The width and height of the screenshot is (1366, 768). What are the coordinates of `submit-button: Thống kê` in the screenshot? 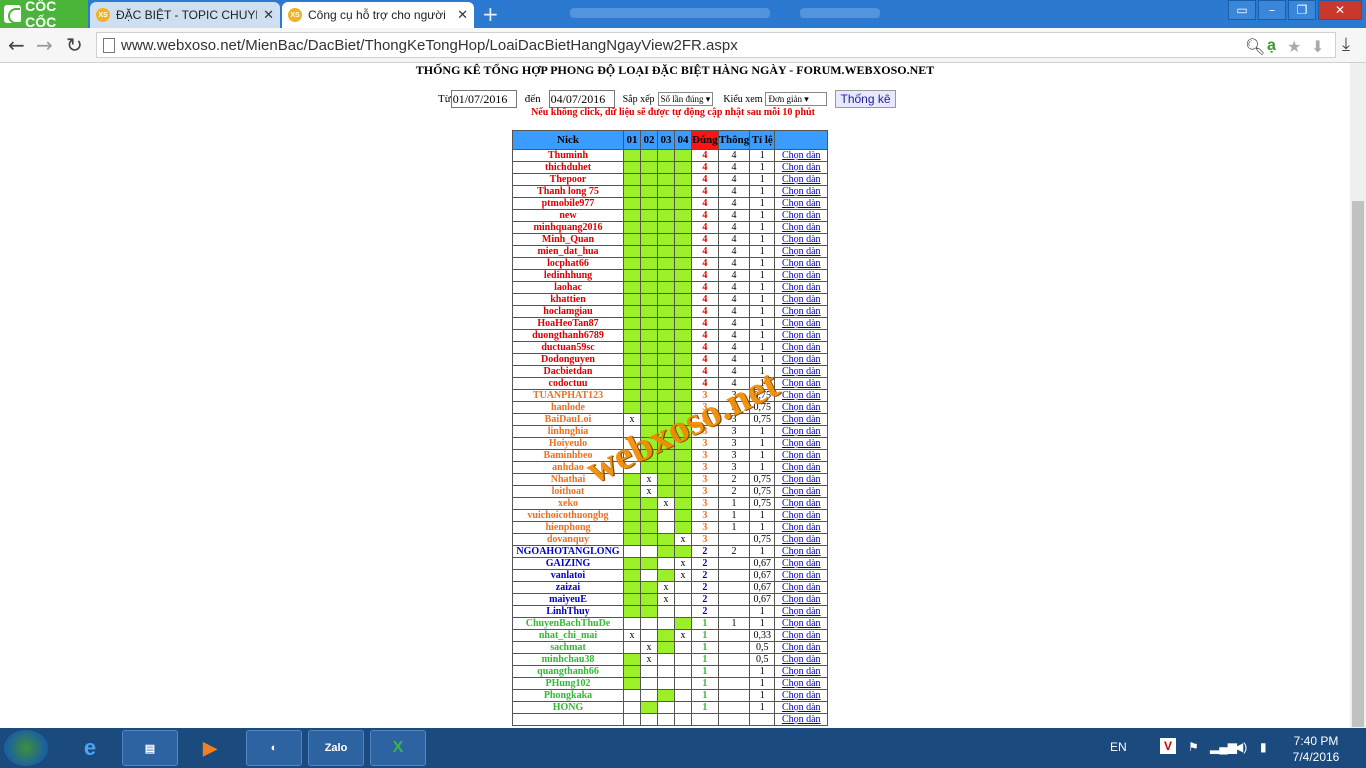 It's located at (865, 99).